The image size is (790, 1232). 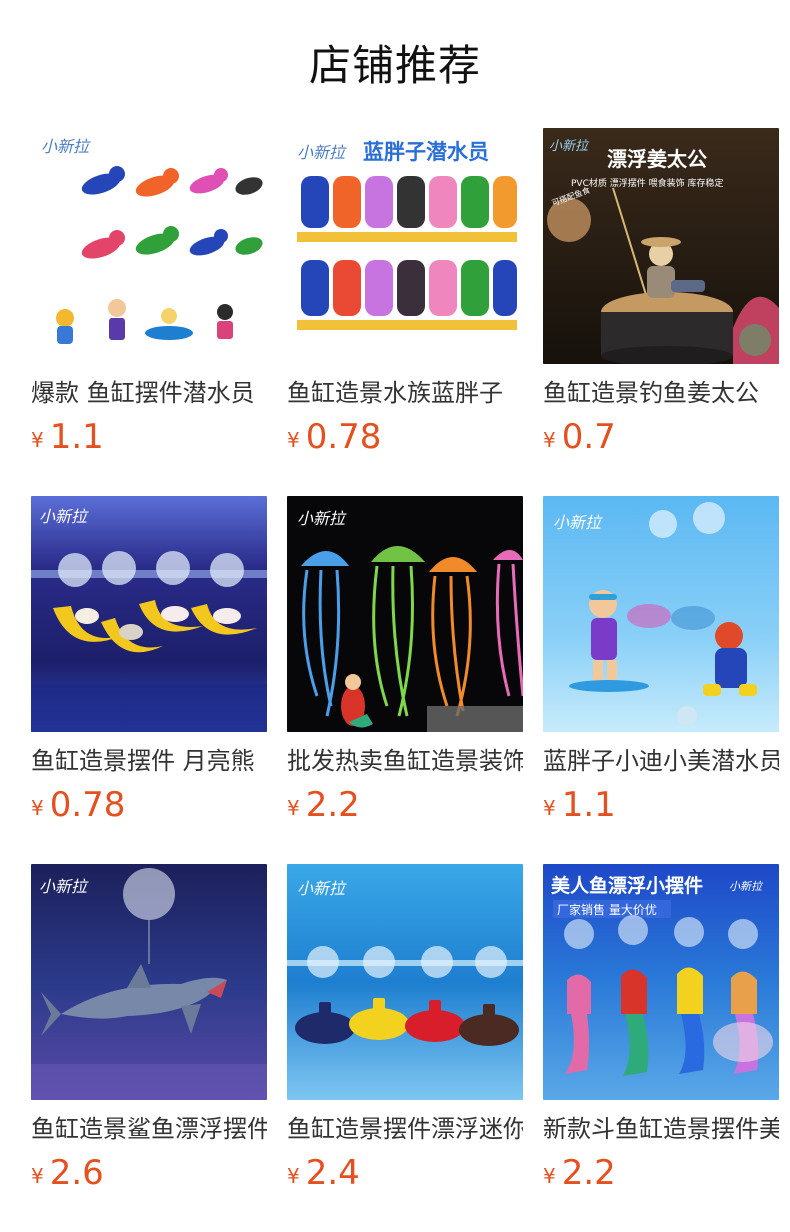 I want to click on product-name: 爆款 鱼缸摆件潜水员, so click(x=149, y=393).